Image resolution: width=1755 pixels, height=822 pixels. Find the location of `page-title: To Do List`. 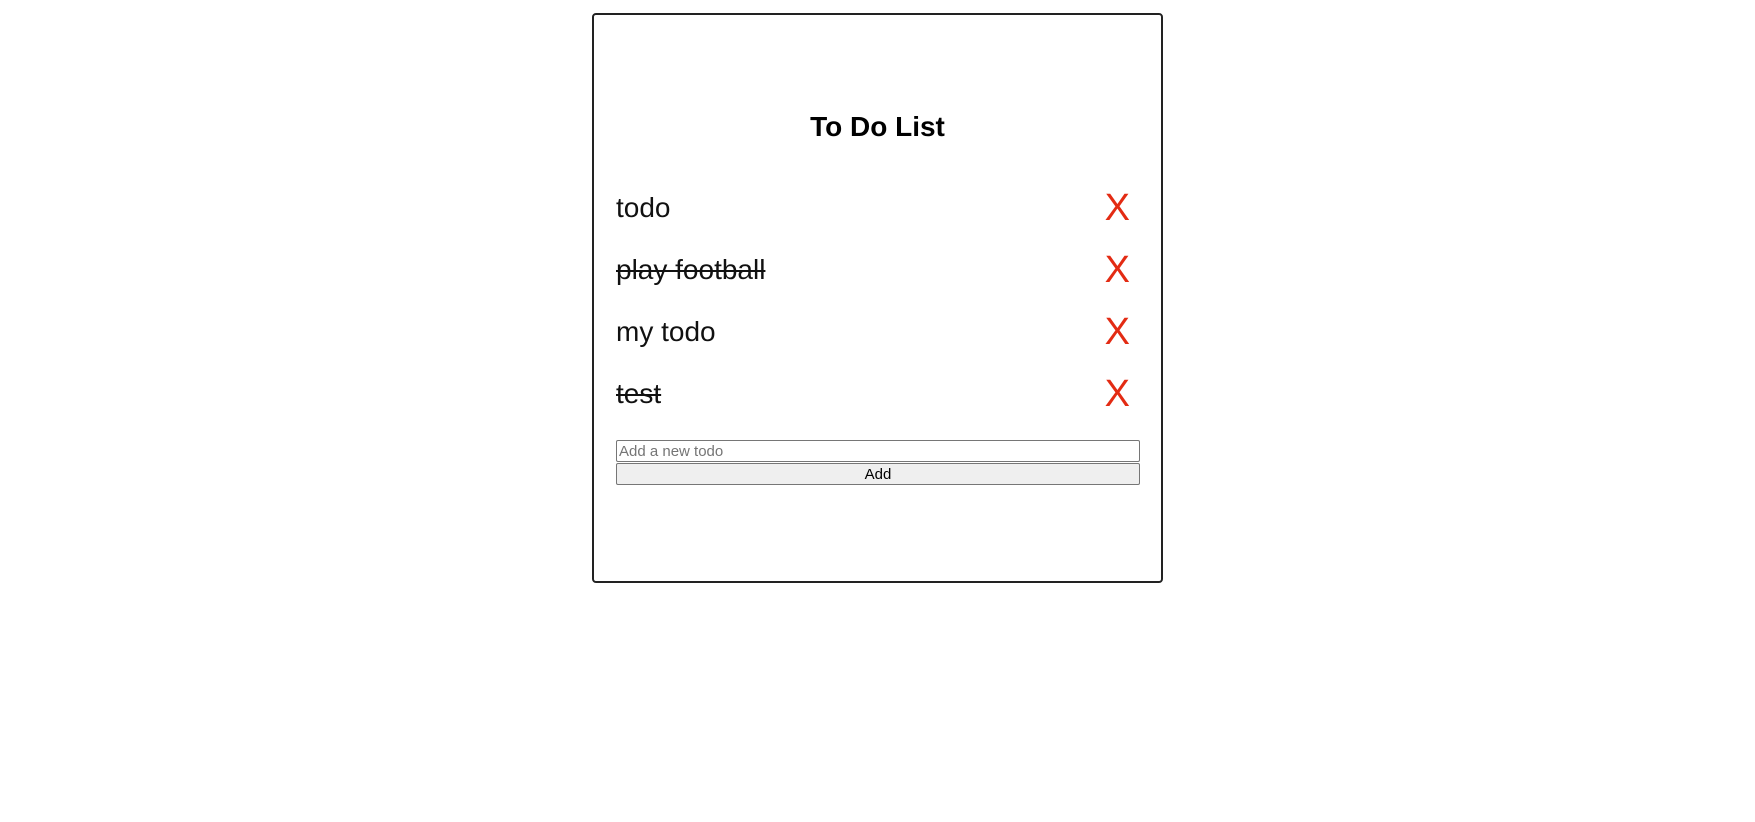

page-title: To Do List is located at coordinates (877, 126).